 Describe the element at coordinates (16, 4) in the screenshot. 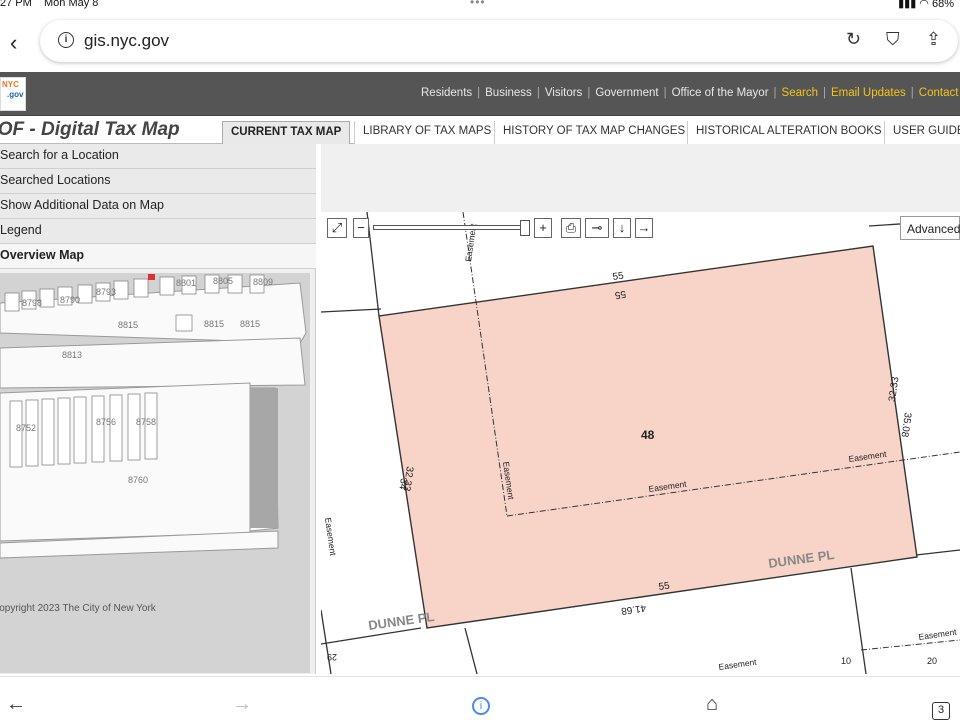

I see `status-time: 27 PM` at that location.